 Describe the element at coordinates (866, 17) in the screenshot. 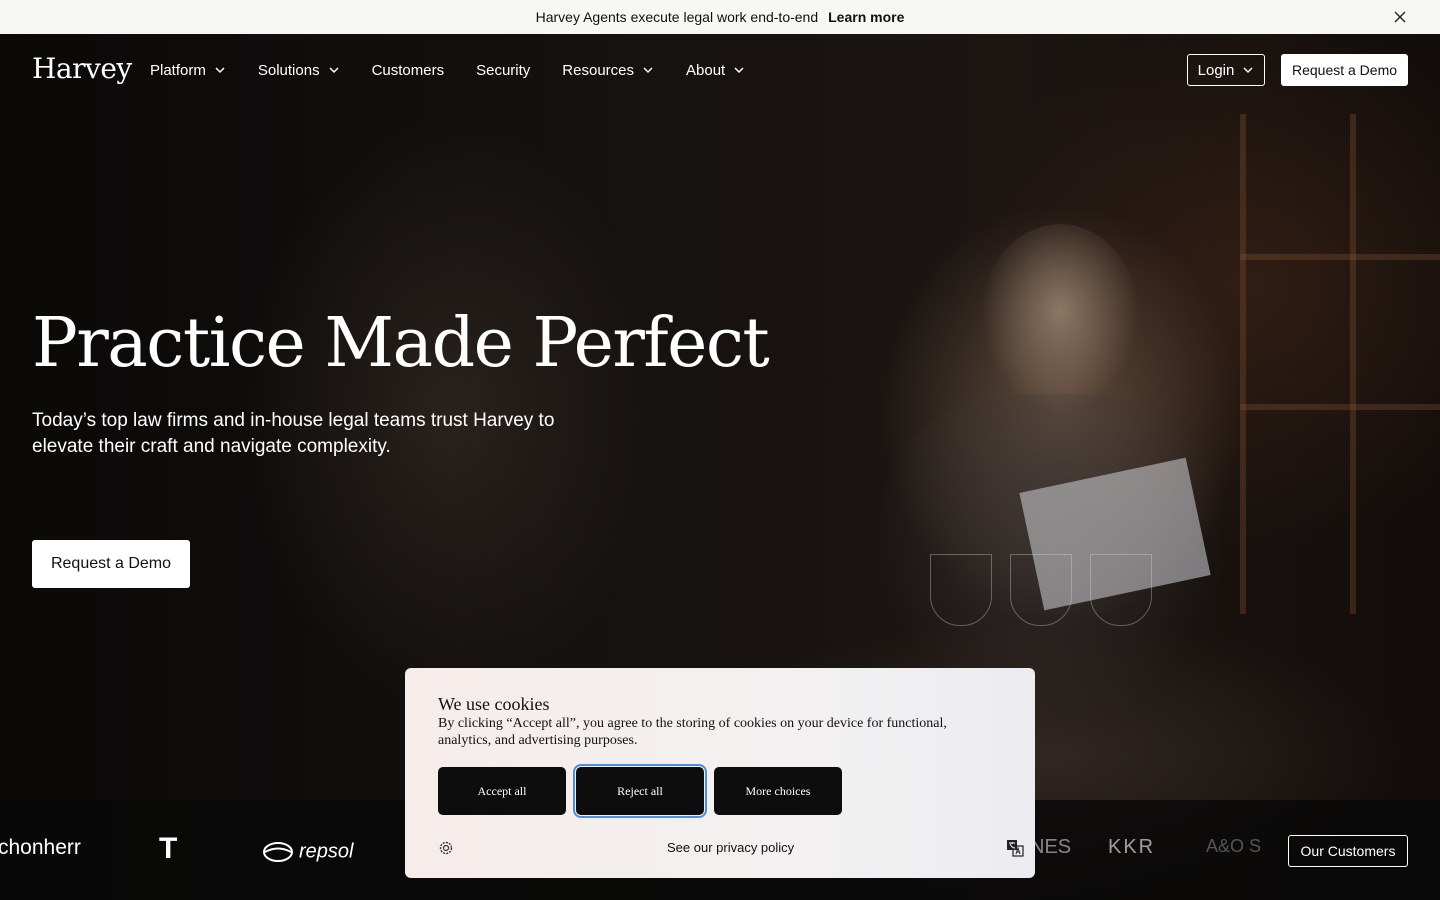

I see `learn-more-link: Learn more` at that location.